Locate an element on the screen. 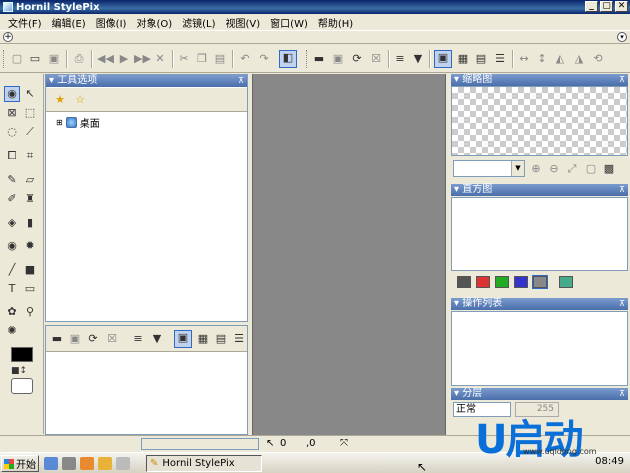  close-button: ✕ is located at coordinates (621, 6).